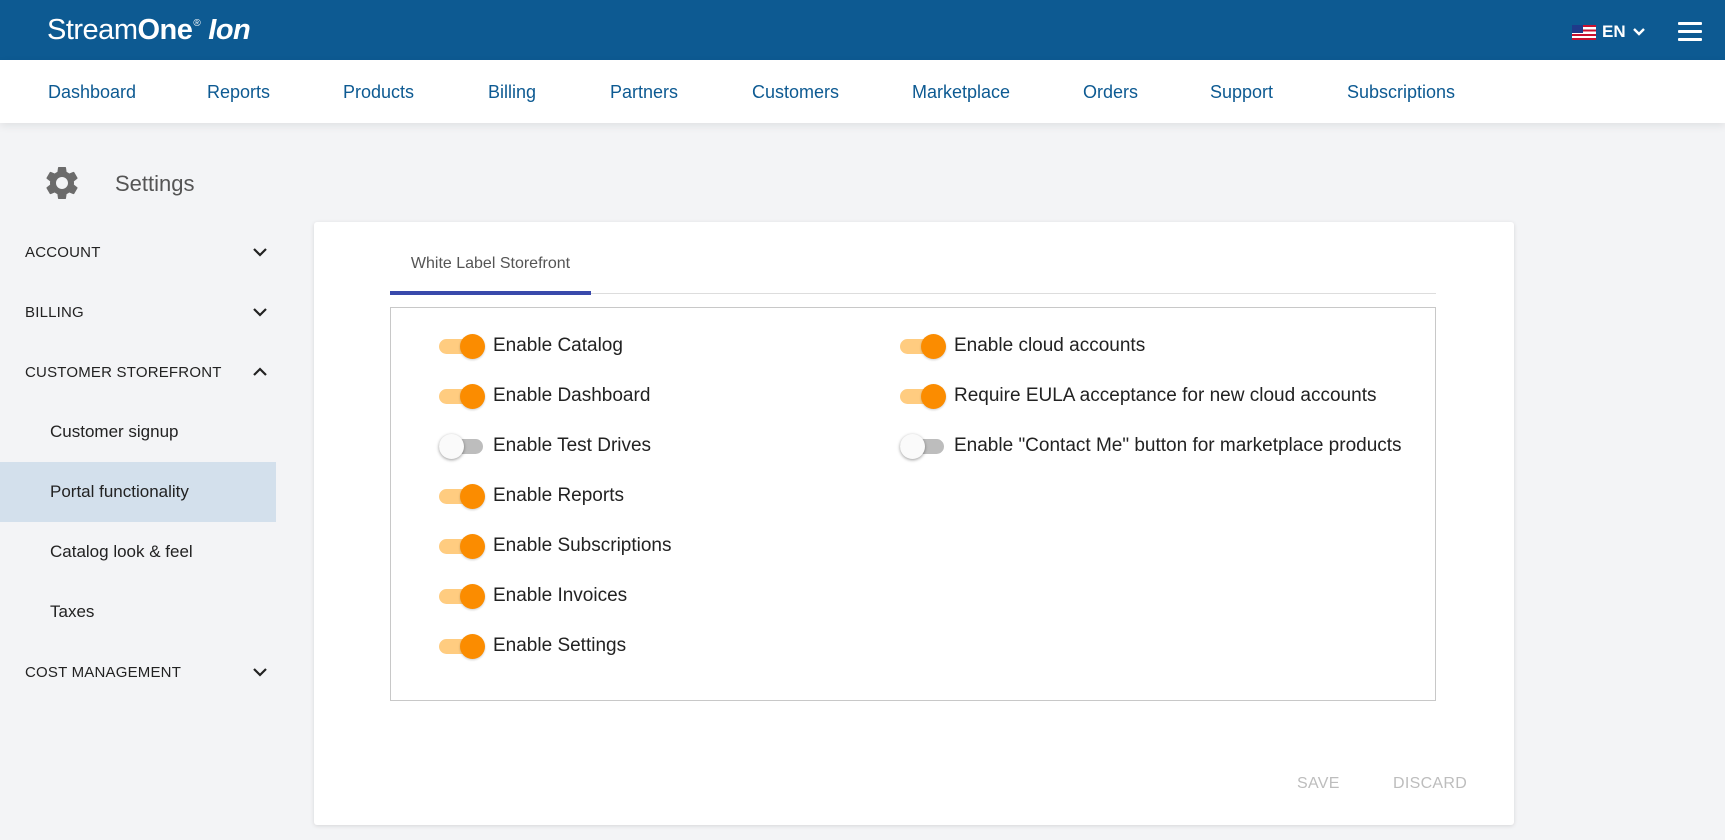  I want to click on brand-logo: StreamOne® Ion, so click(149, 30).